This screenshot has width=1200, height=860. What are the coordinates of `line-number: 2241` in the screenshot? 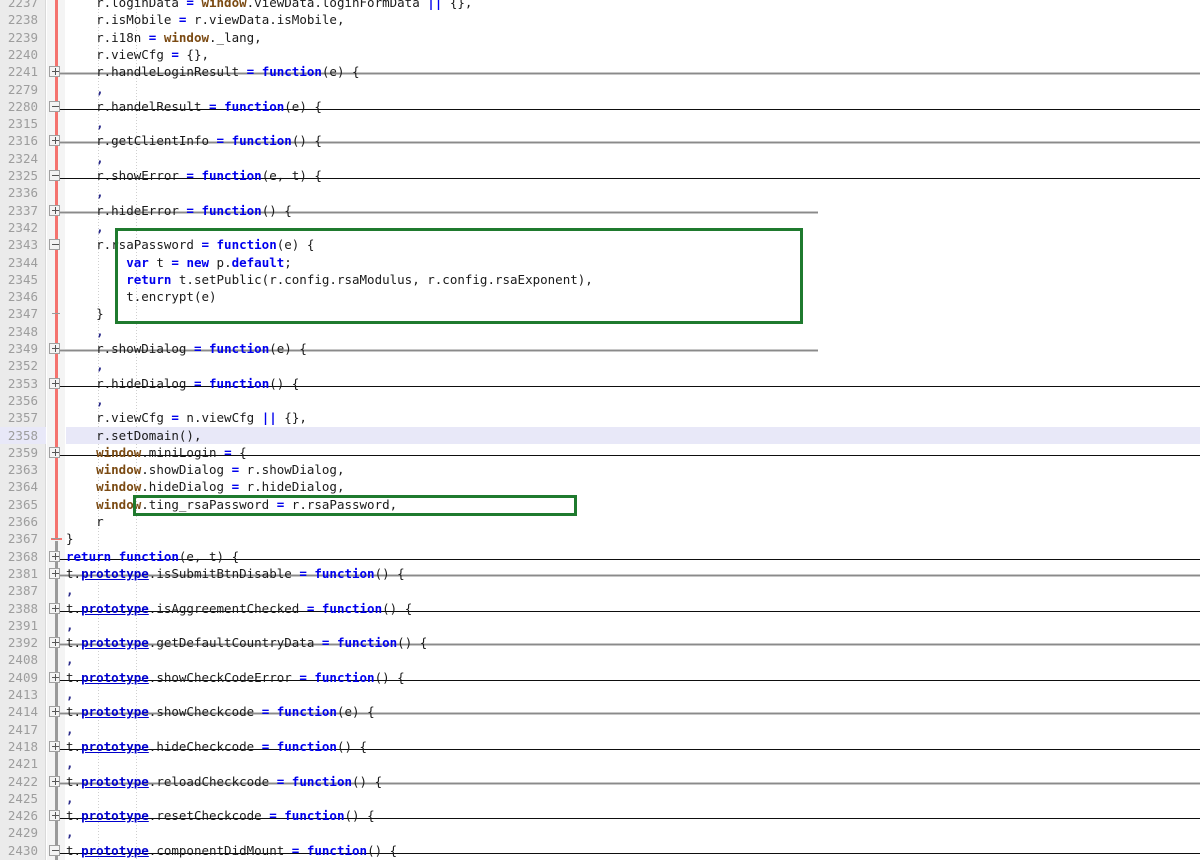 It's located at (22, 71).